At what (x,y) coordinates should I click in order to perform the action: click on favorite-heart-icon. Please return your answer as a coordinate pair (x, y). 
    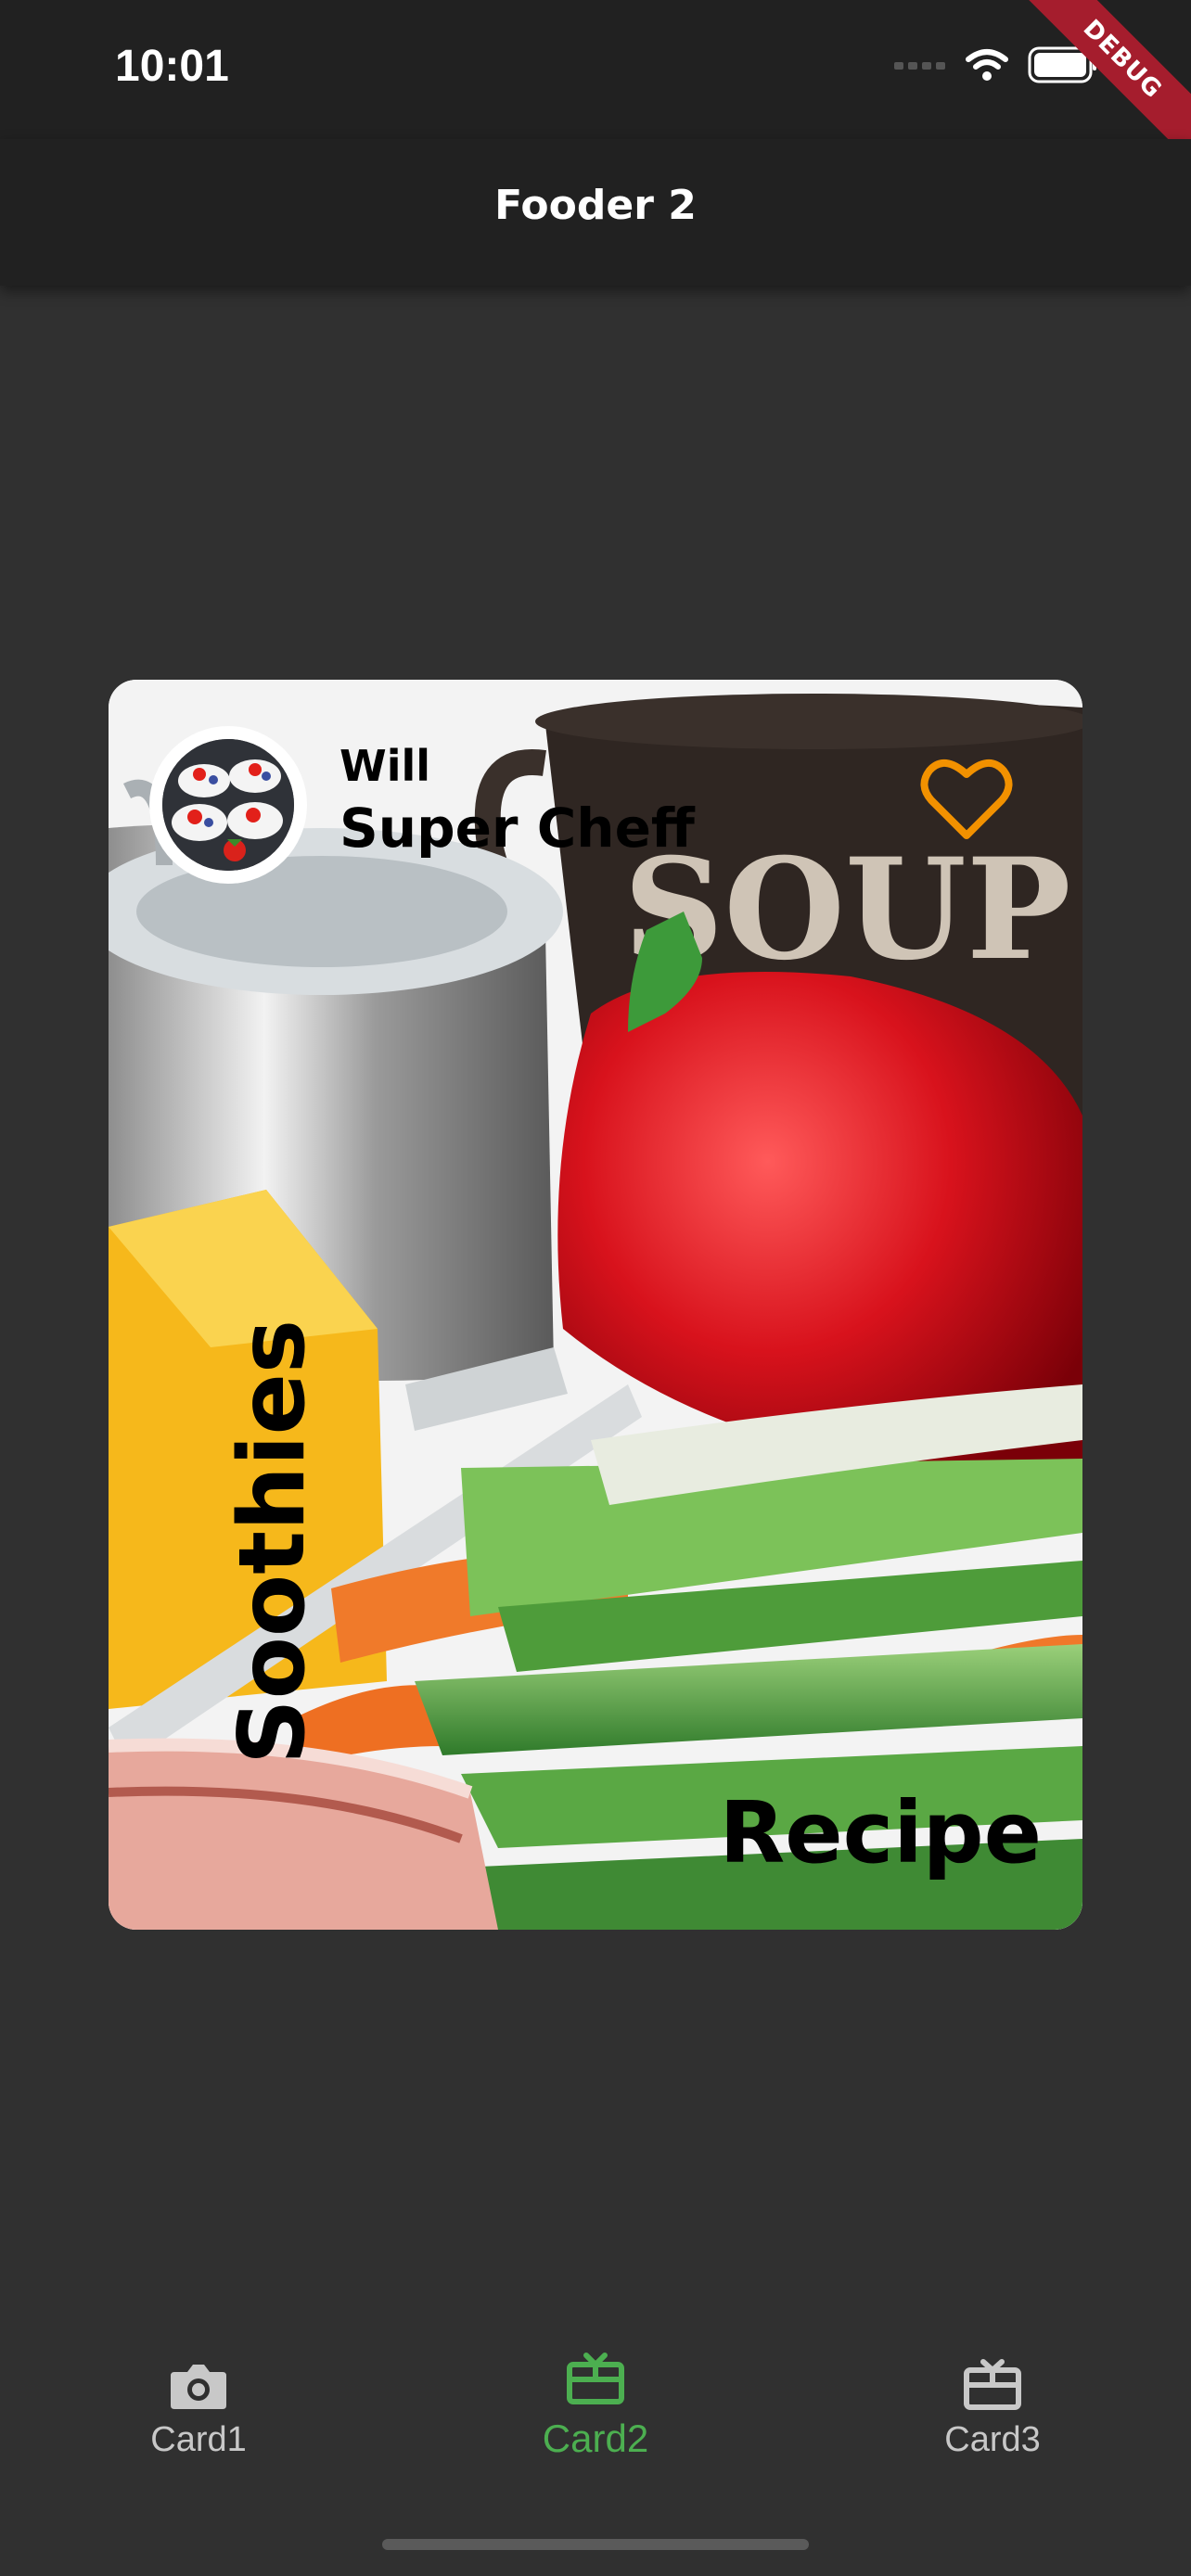
    Looking at the image, I should click on (966, 799).